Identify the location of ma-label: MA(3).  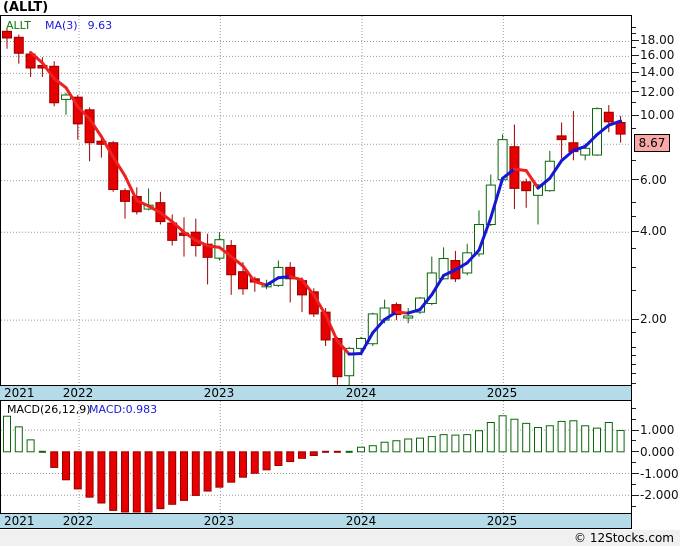
(61, 25).